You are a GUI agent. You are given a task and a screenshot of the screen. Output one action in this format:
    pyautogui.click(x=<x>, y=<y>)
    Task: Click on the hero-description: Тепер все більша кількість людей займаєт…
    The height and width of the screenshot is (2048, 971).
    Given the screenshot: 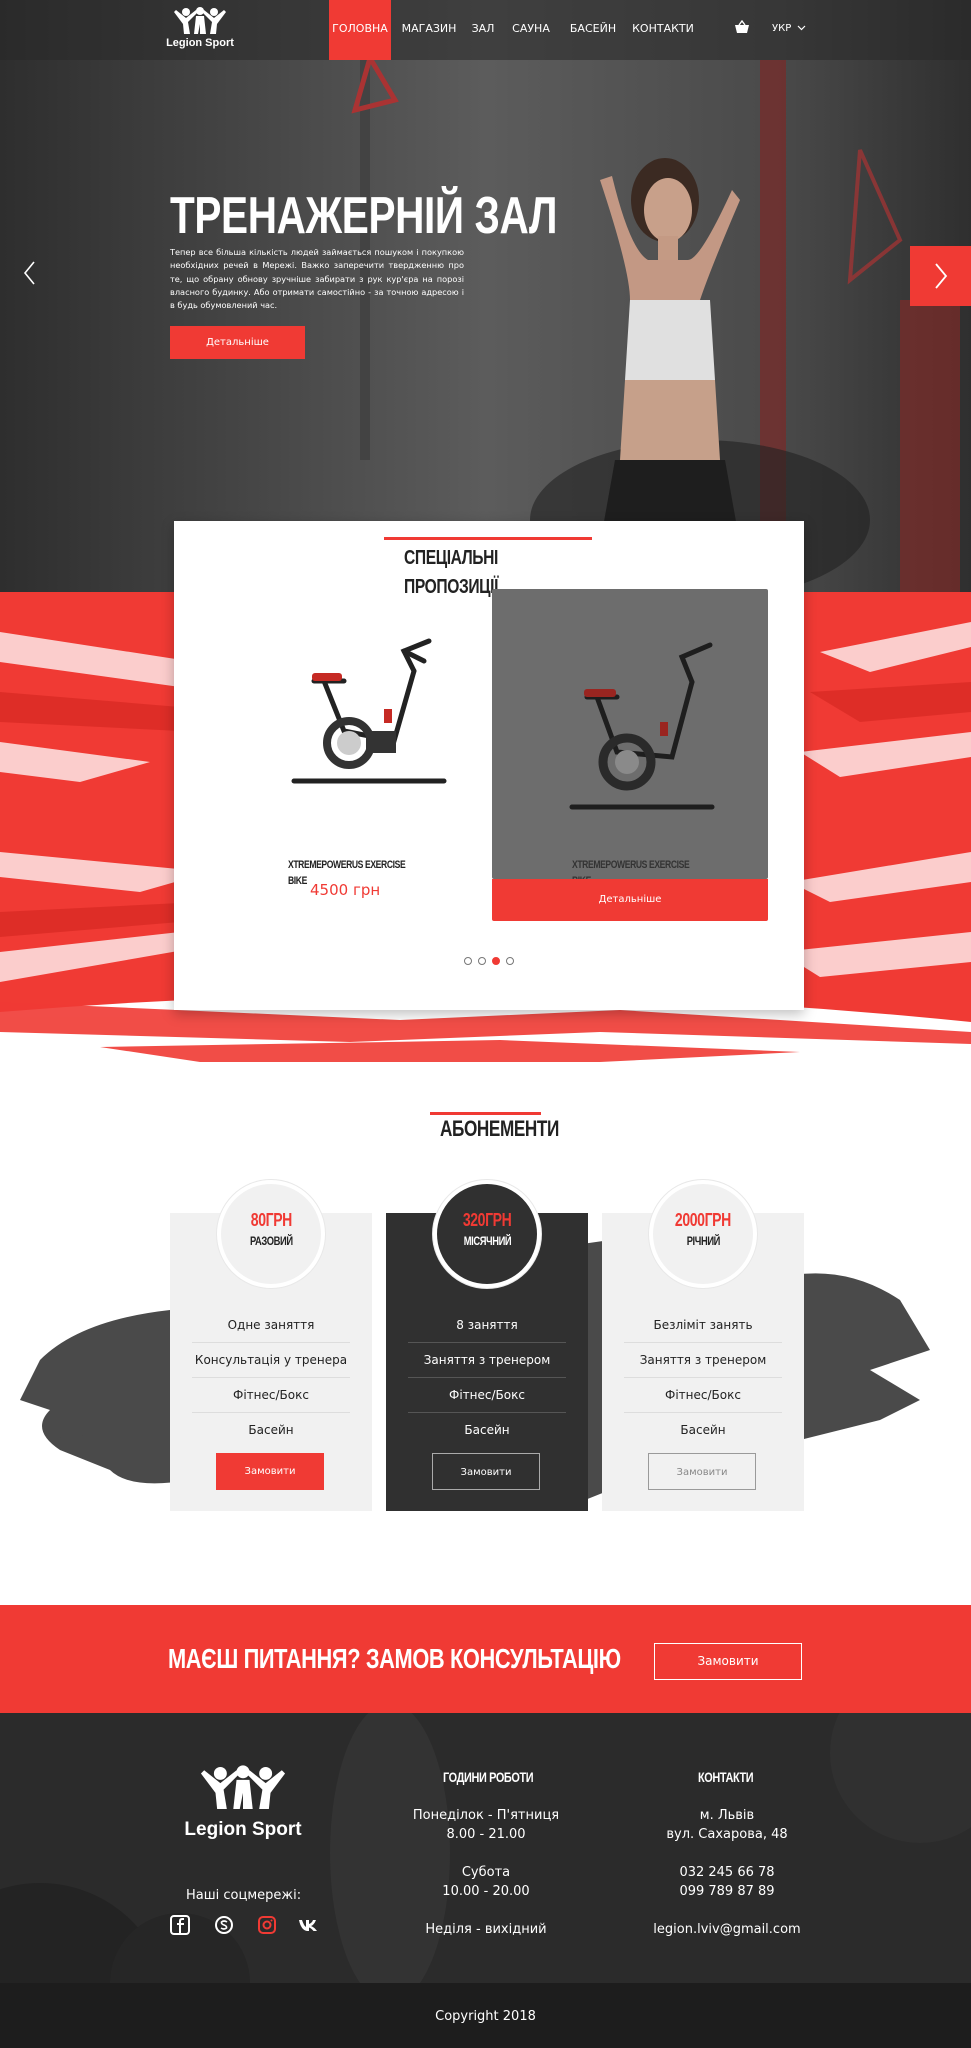 What is the action you would take?
    pyautogui.click(x=317, y=279)
    